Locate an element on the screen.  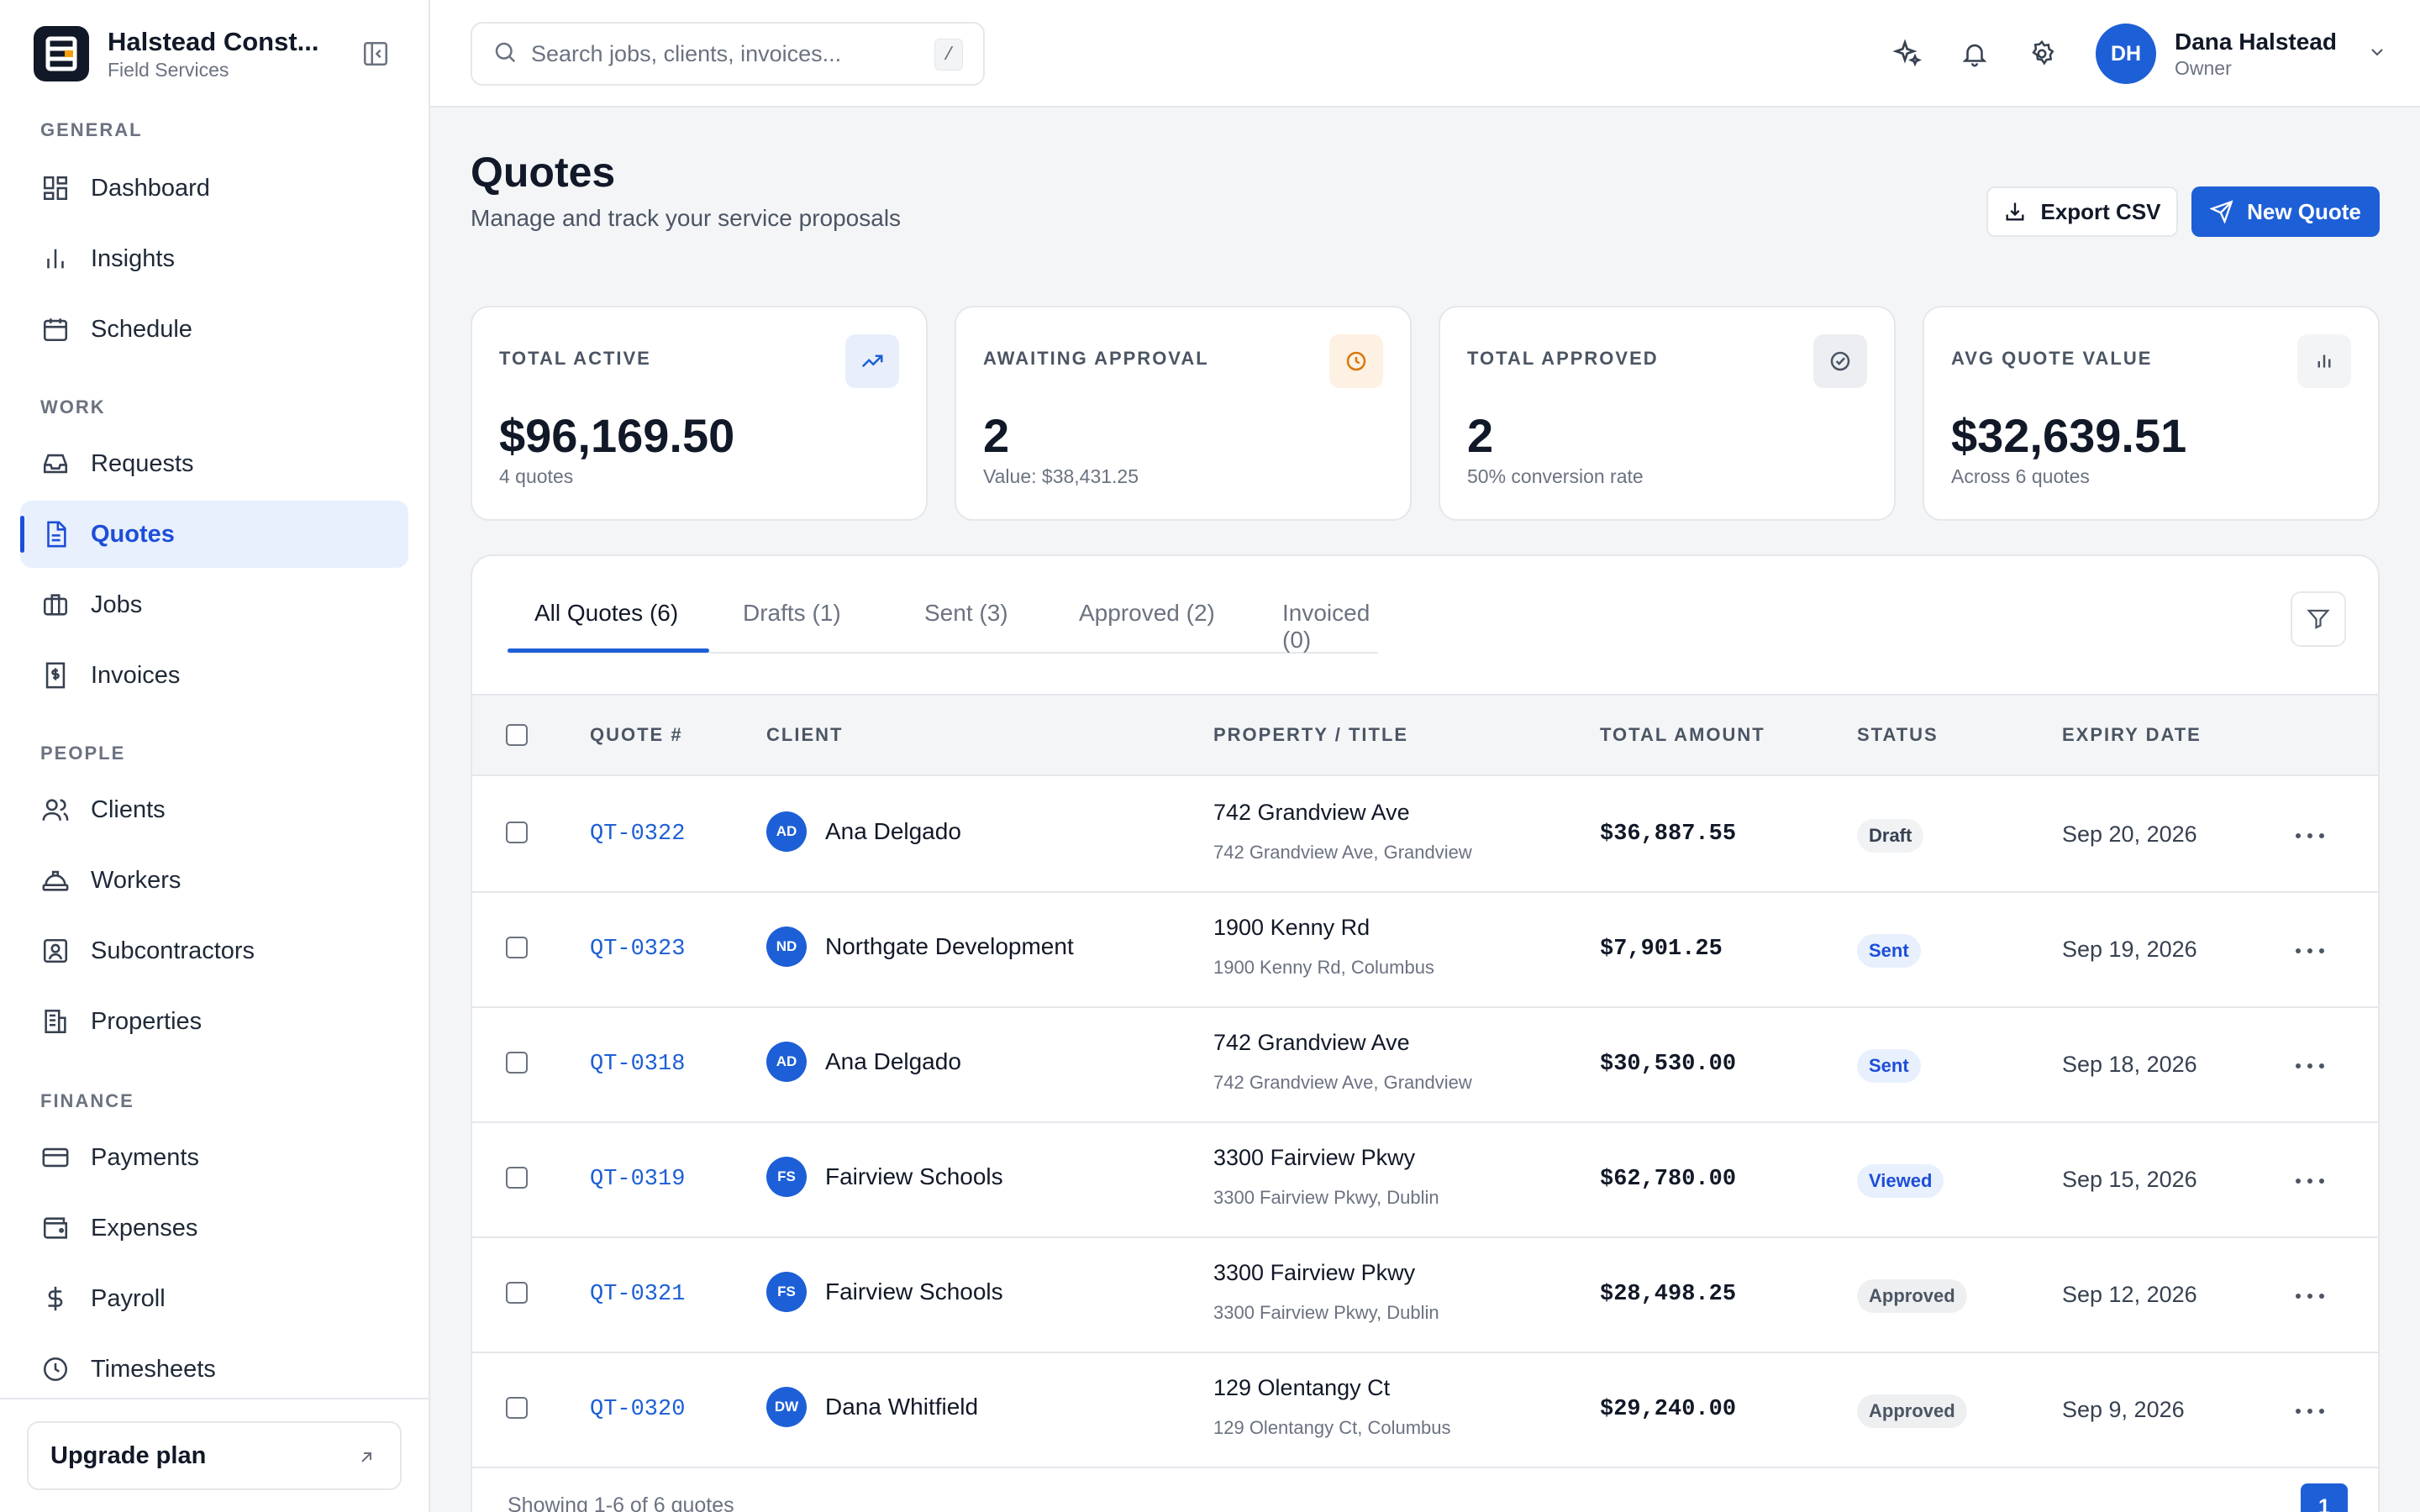
sidebar-item-subcontractors: Subcontractors is located at coordinates (214, 950).